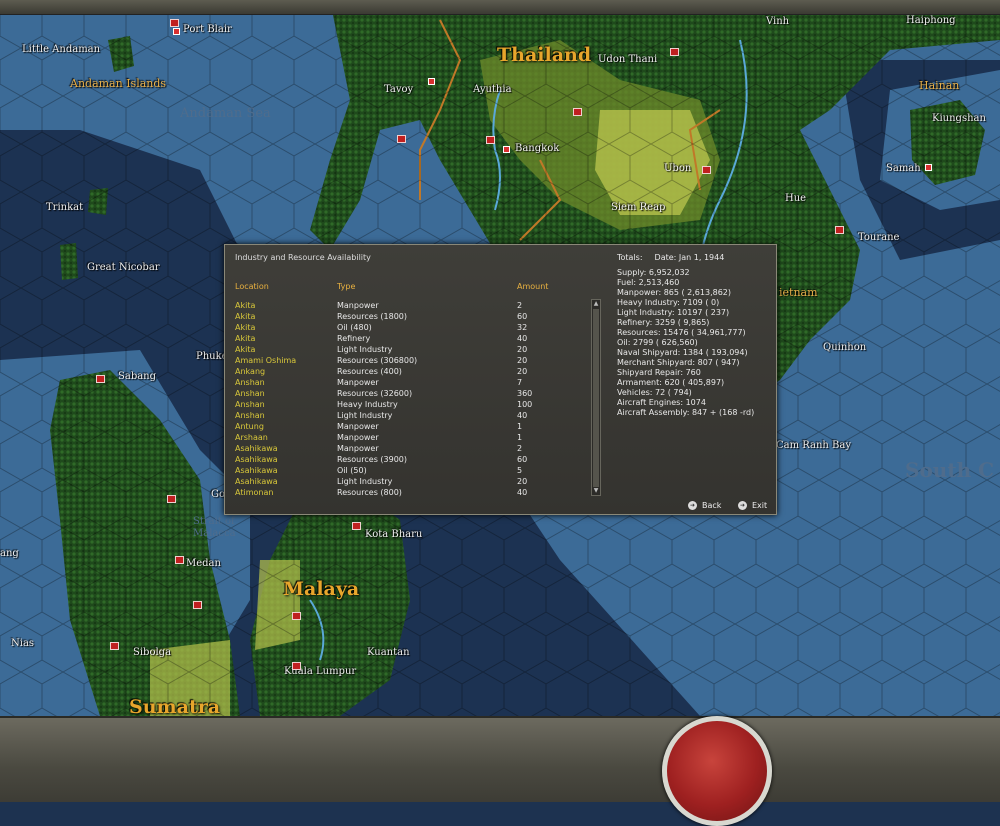 The width and height of the screenshot is (1000, 826). I want to click on table-row: Akita Resources (1800) 60, so click(410, 316).